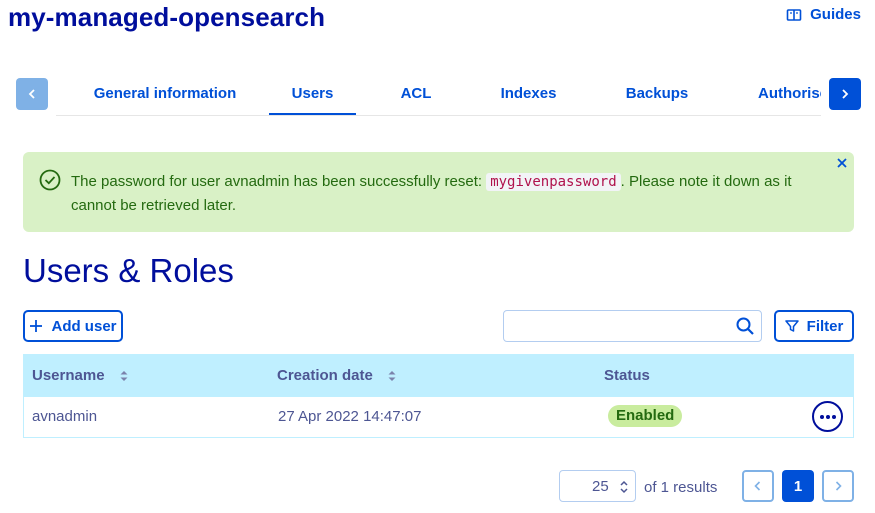 Image resolution: width=875 pixels, height=513 pixels. I want to click on tab-users: Users, so click(312, 96).